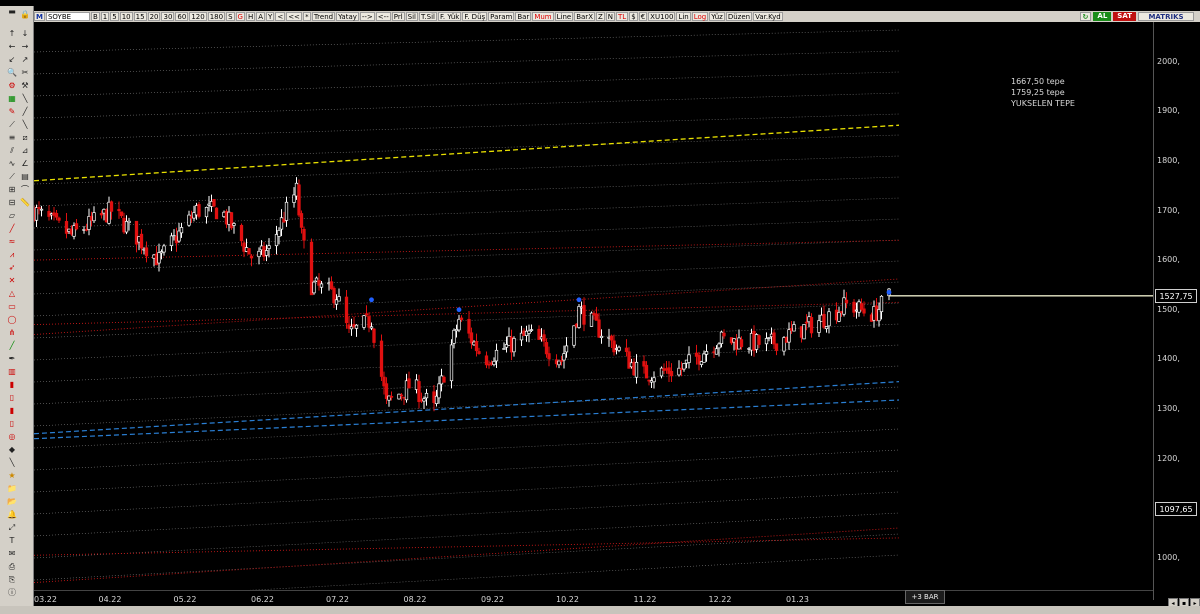 The width and height of the screenshot is (1200, 614). Describe the element at coordinates (12, 358) in the screenshot. I see `pen-icon: ✒` at that location.